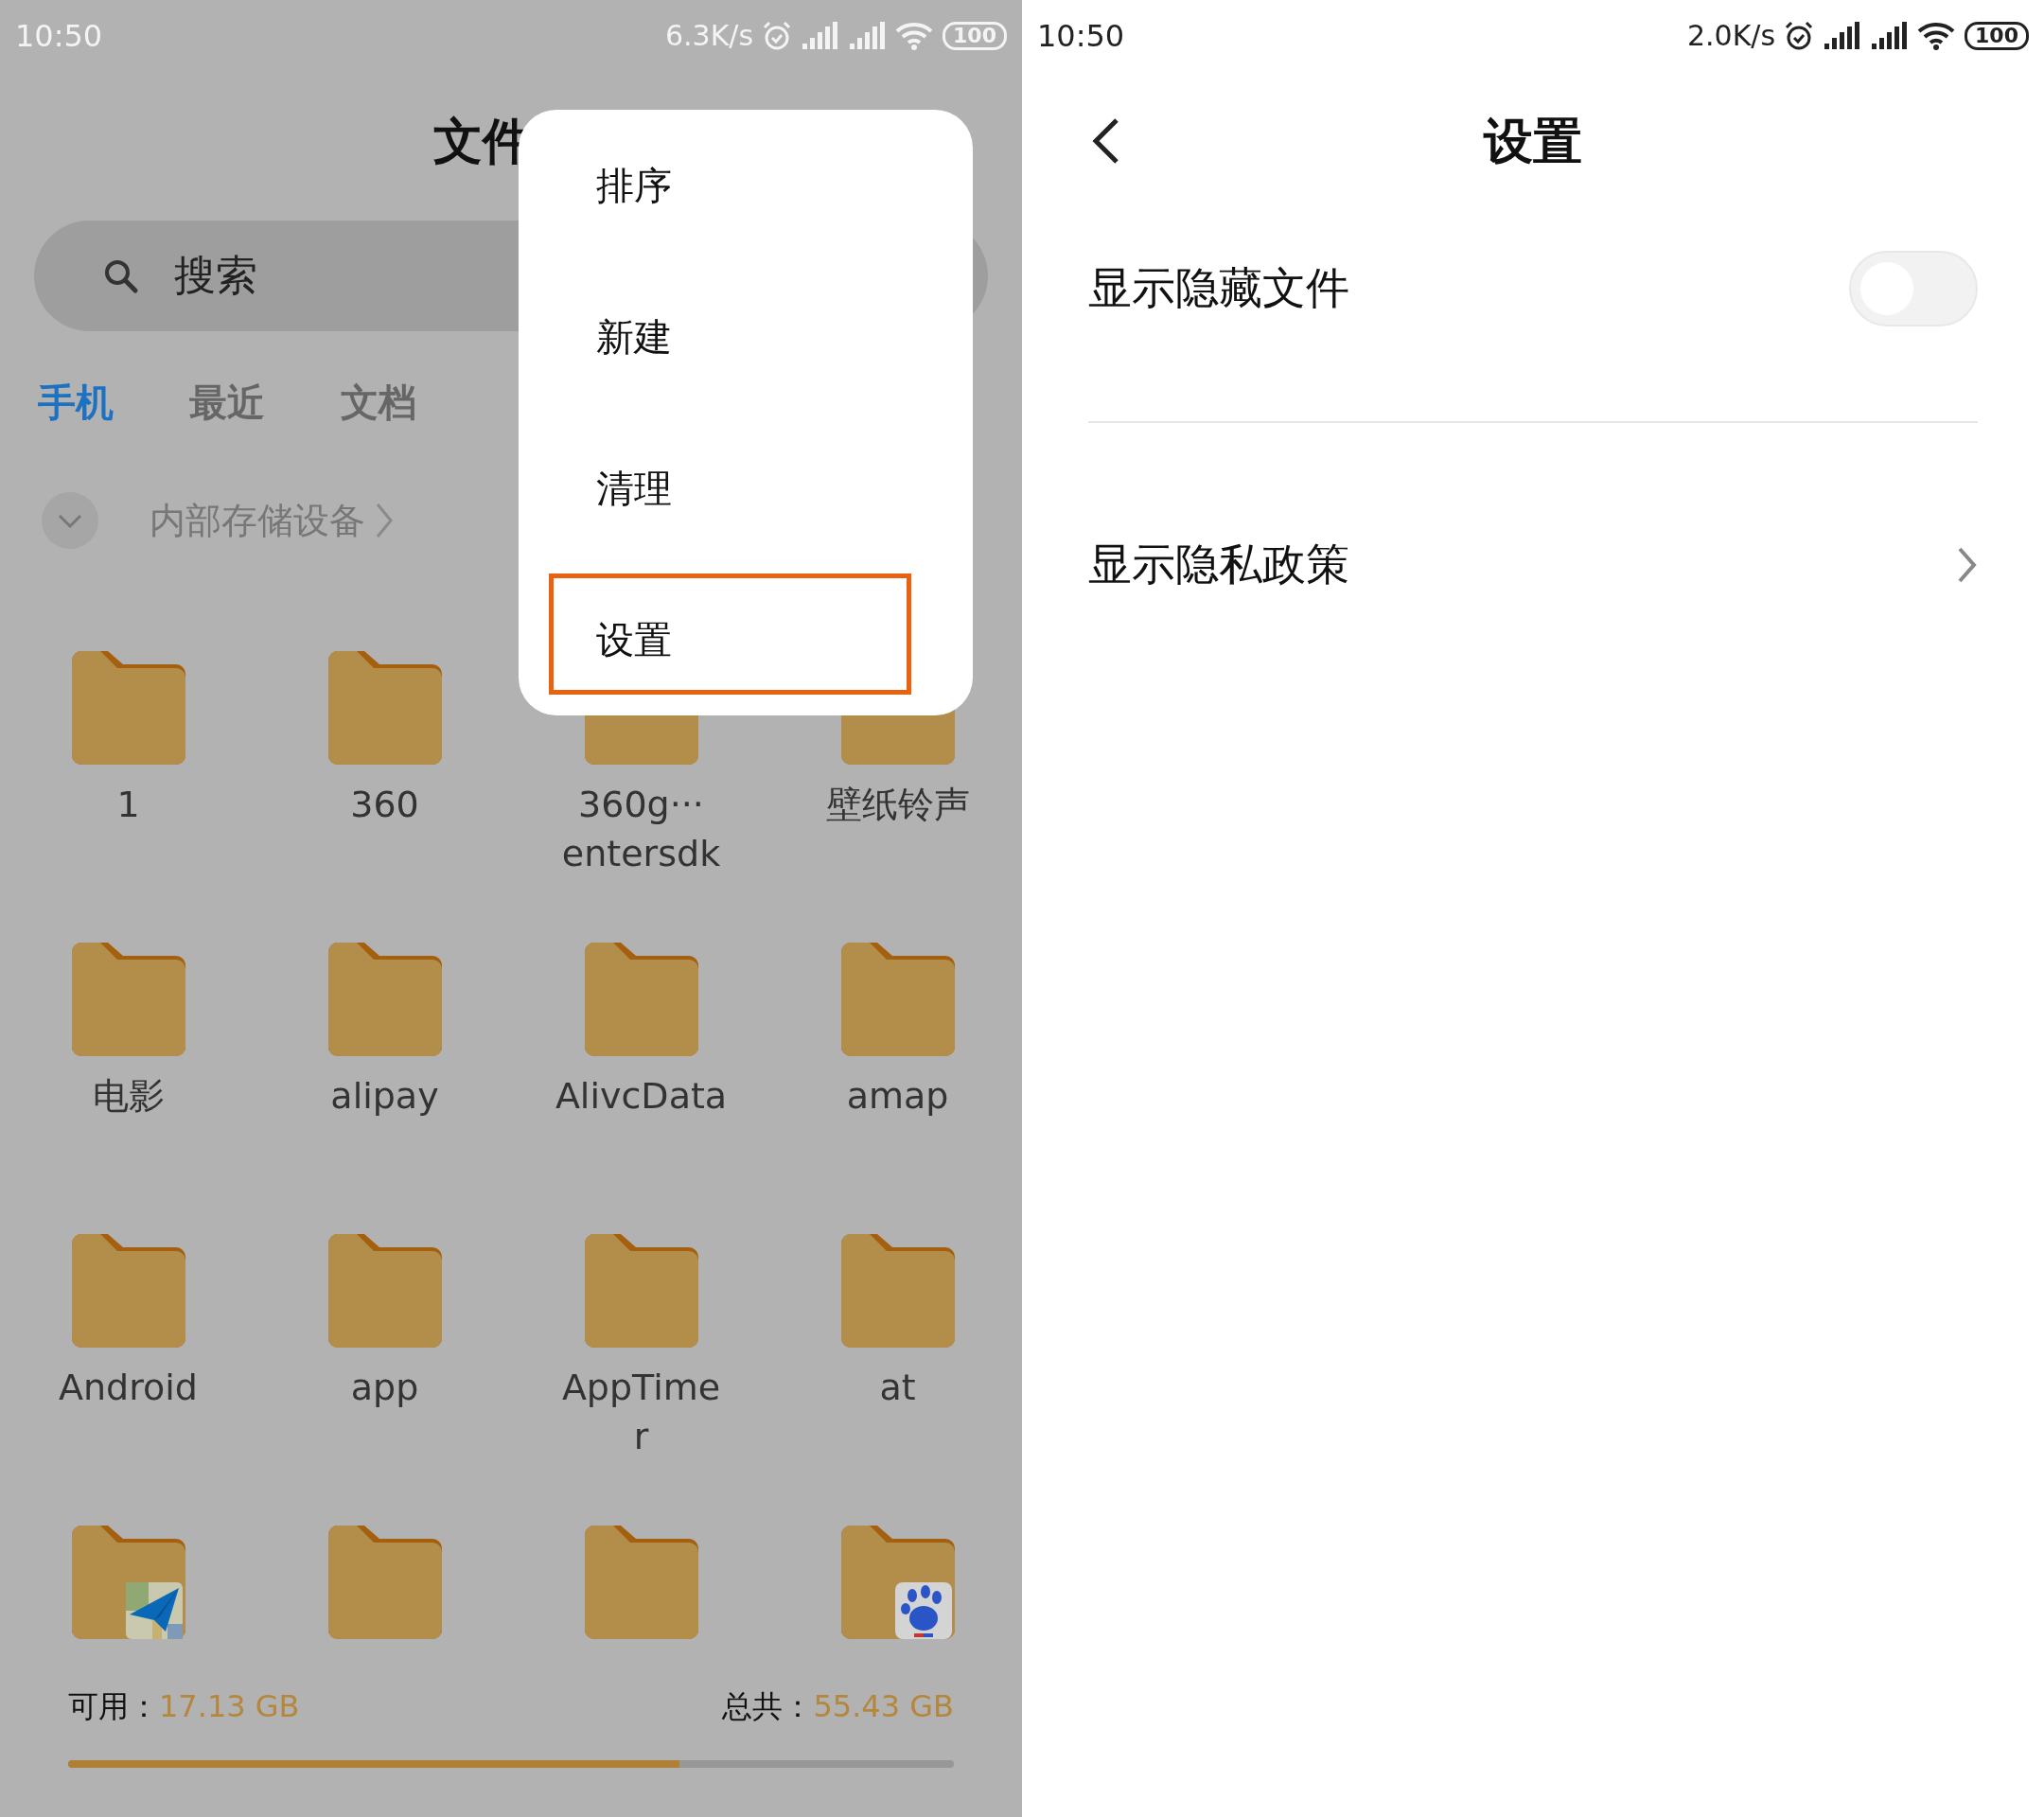 Image resolution: width=2044 pixels, height=1817 pixels. What do you see at coordinates (154, 1610) in the screenshot?
I see `paper-plane-icon` at bounding box center [154, 1610].